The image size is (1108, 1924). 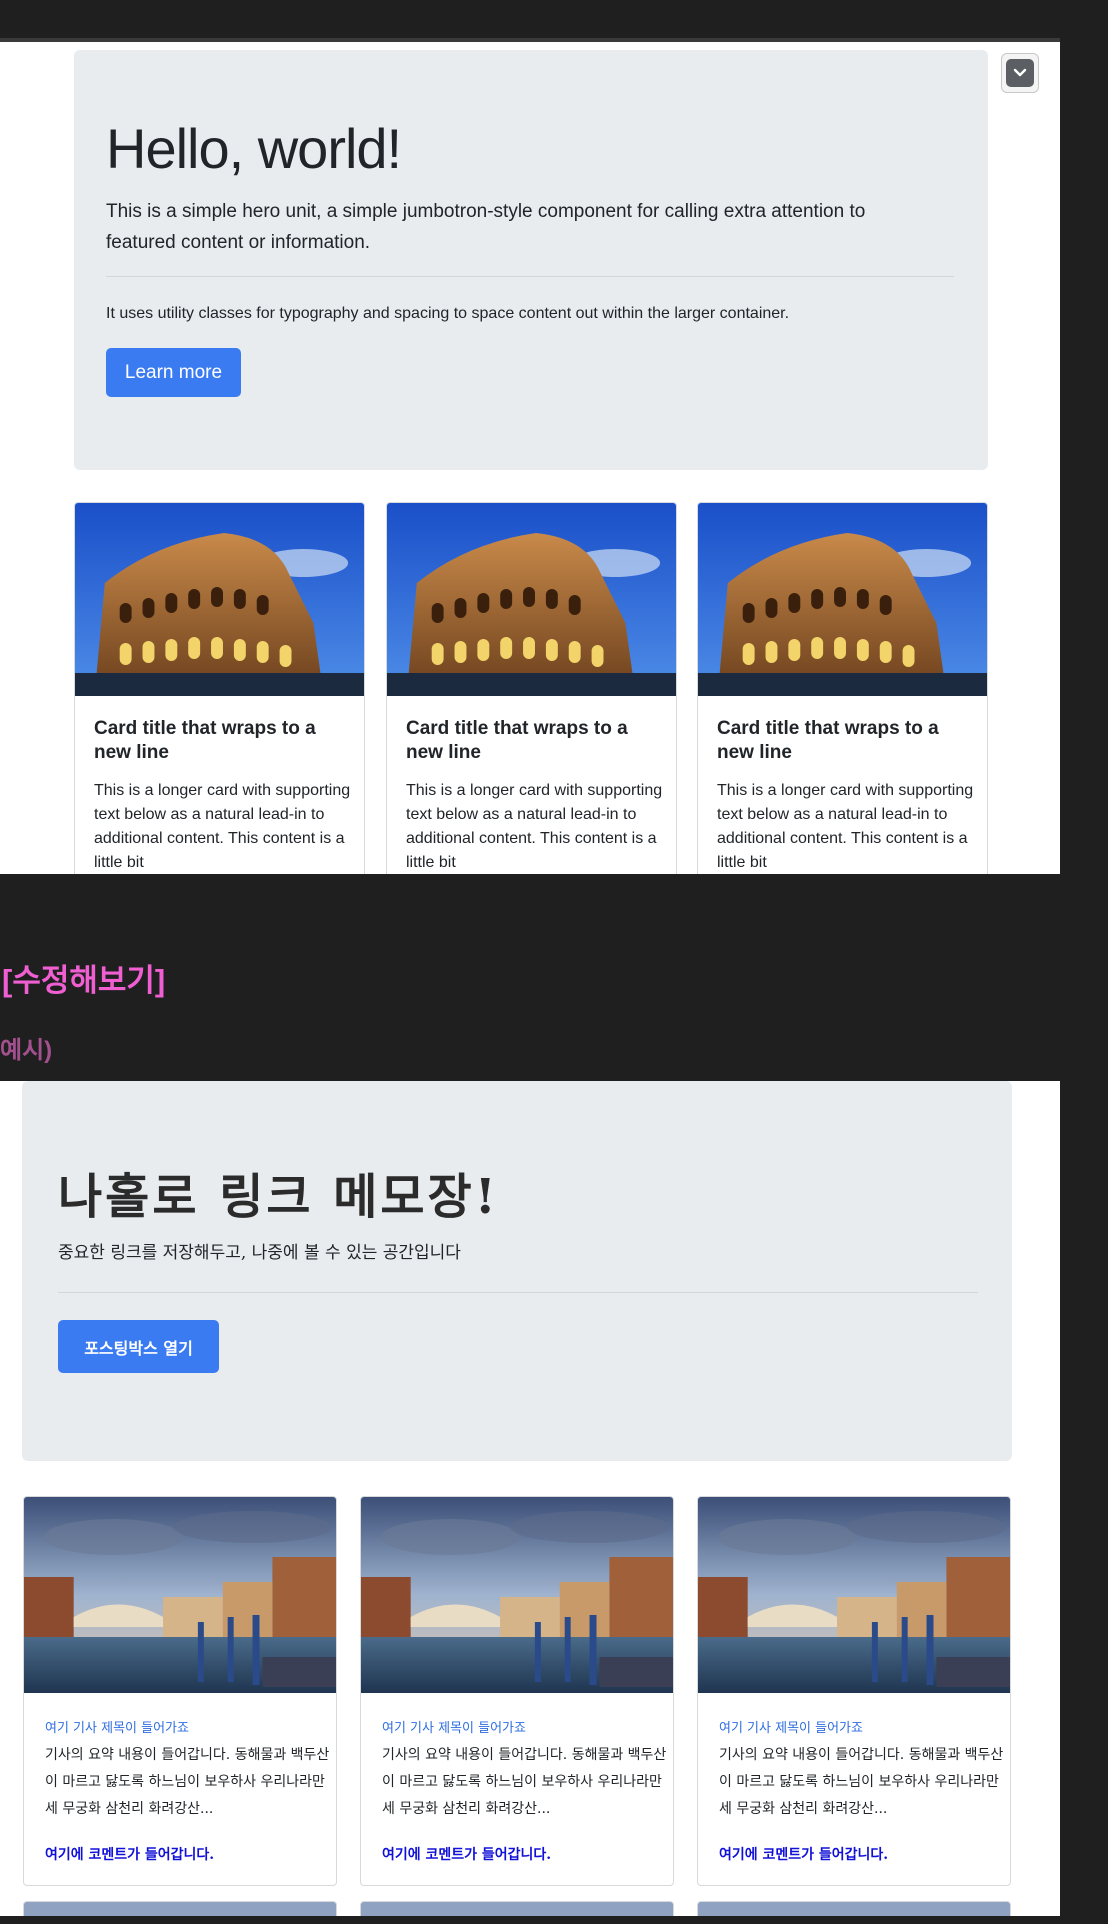 I want to click on open-posting-box-button: 포스팅박스 열기, so click(x=138, y=1346).